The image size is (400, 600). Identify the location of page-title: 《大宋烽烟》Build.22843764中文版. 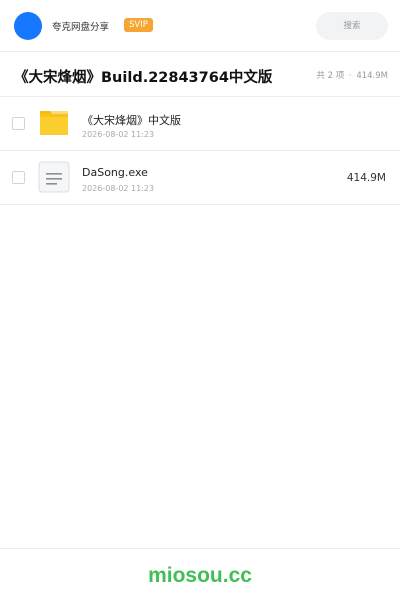
(143, 78).